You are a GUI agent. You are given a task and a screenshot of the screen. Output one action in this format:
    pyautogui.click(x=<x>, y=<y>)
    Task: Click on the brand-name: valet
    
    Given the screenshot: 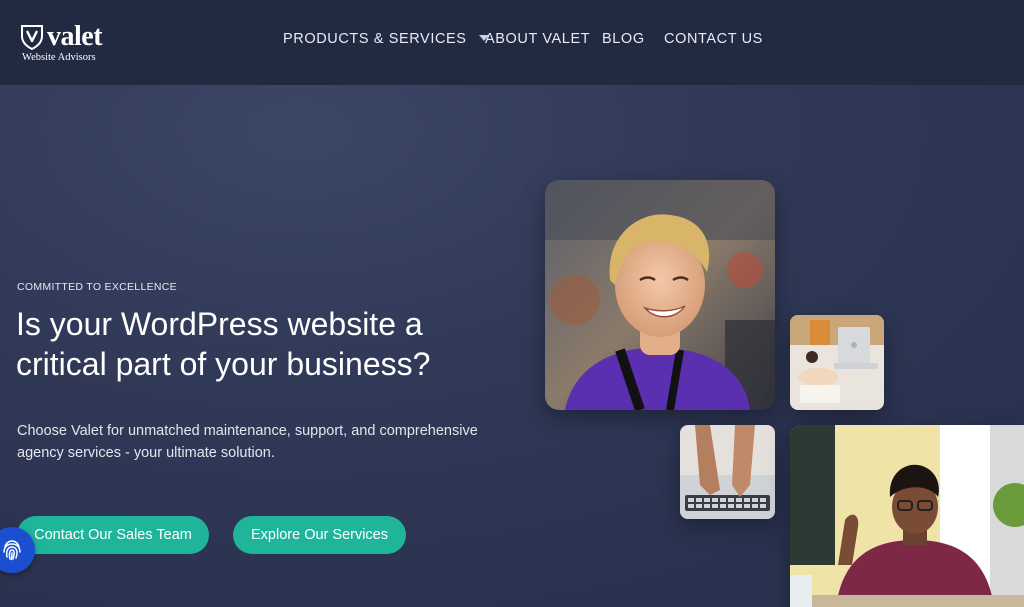 What is the action you would take?
    pyautogui.click(x=75, y=36)
    